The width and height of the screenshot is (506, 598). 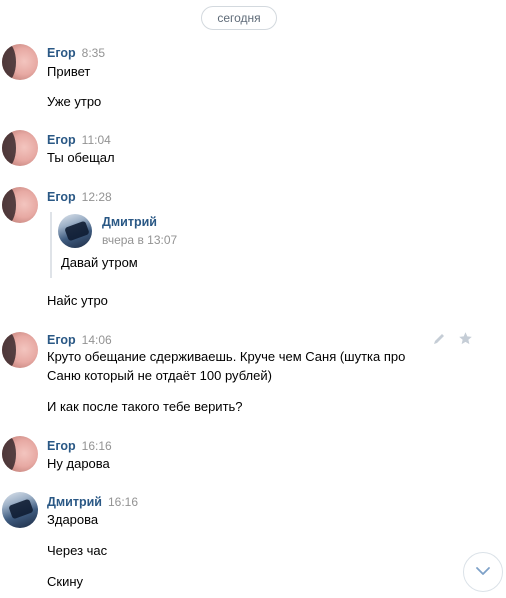 What do you see at coordinates (77, 550) in the screenshot?
I see `message-text: Через час` at bounding box center [77, 550].